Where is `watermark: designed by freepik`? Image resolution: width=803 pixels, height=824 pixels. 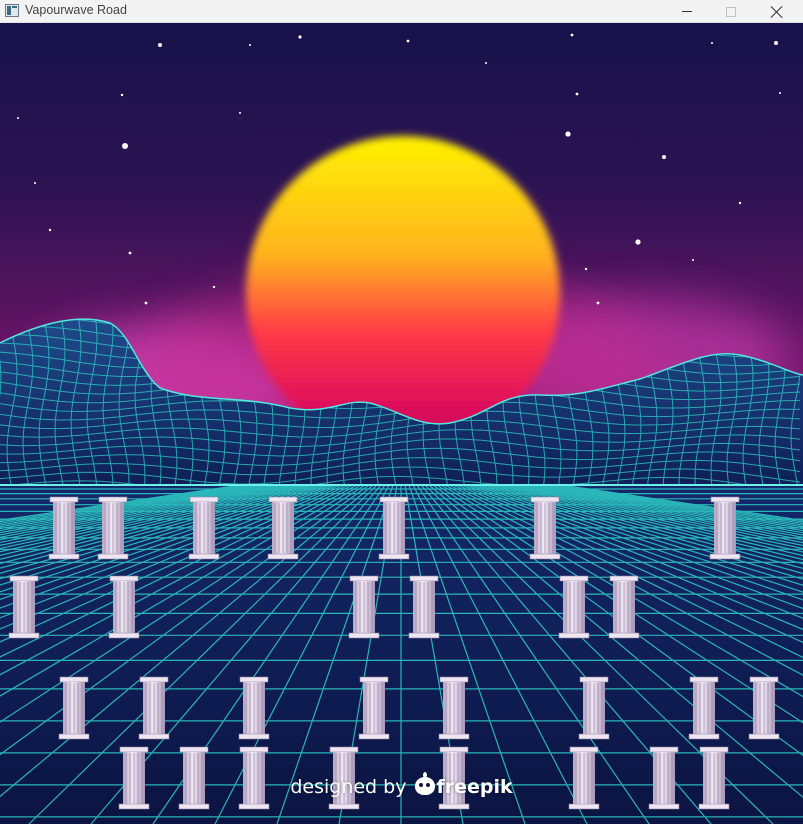 watermark: designed by freepik is located at coordinates (401, 785).